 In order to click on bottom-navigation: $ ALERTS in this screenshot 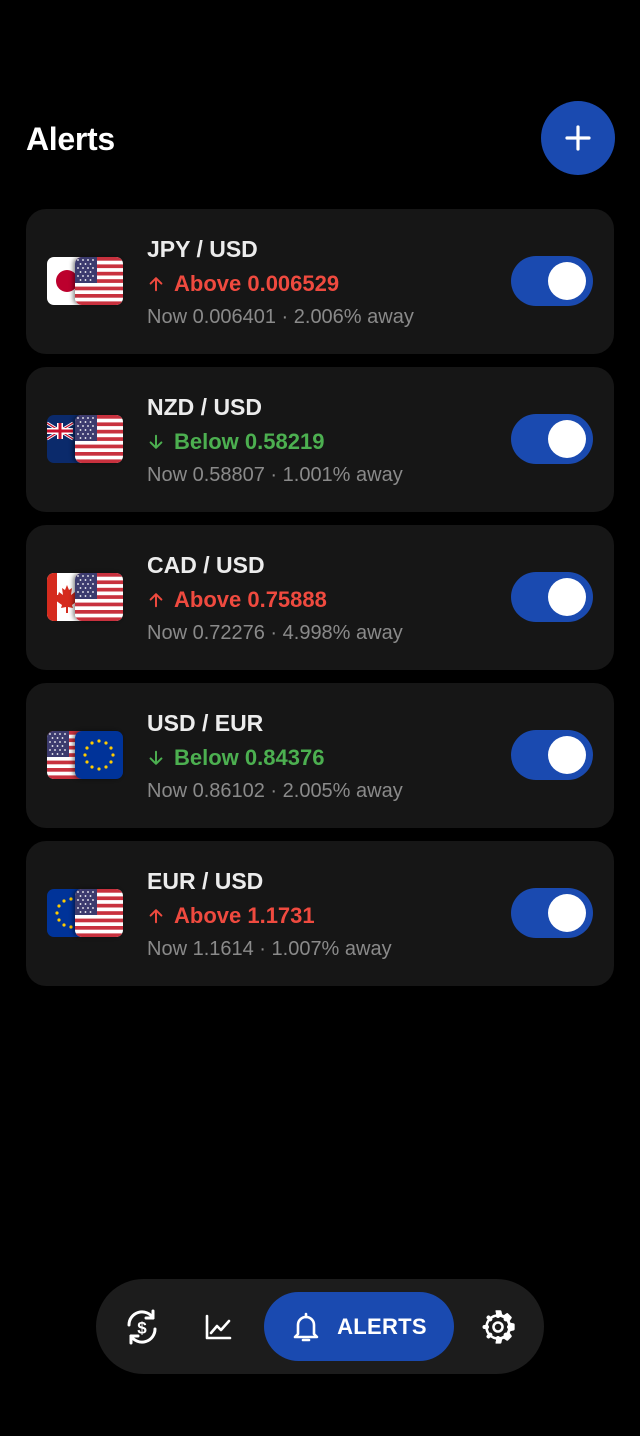, I will do `click(320, 1326)`.